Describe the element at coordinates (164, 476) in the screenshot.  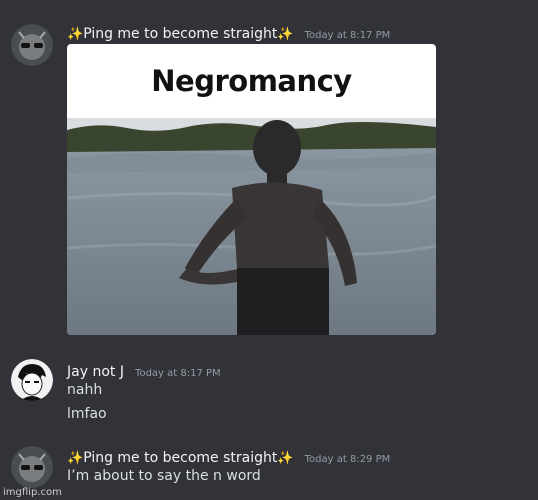
I see `message-text: I’m about to say the n word` at that location.